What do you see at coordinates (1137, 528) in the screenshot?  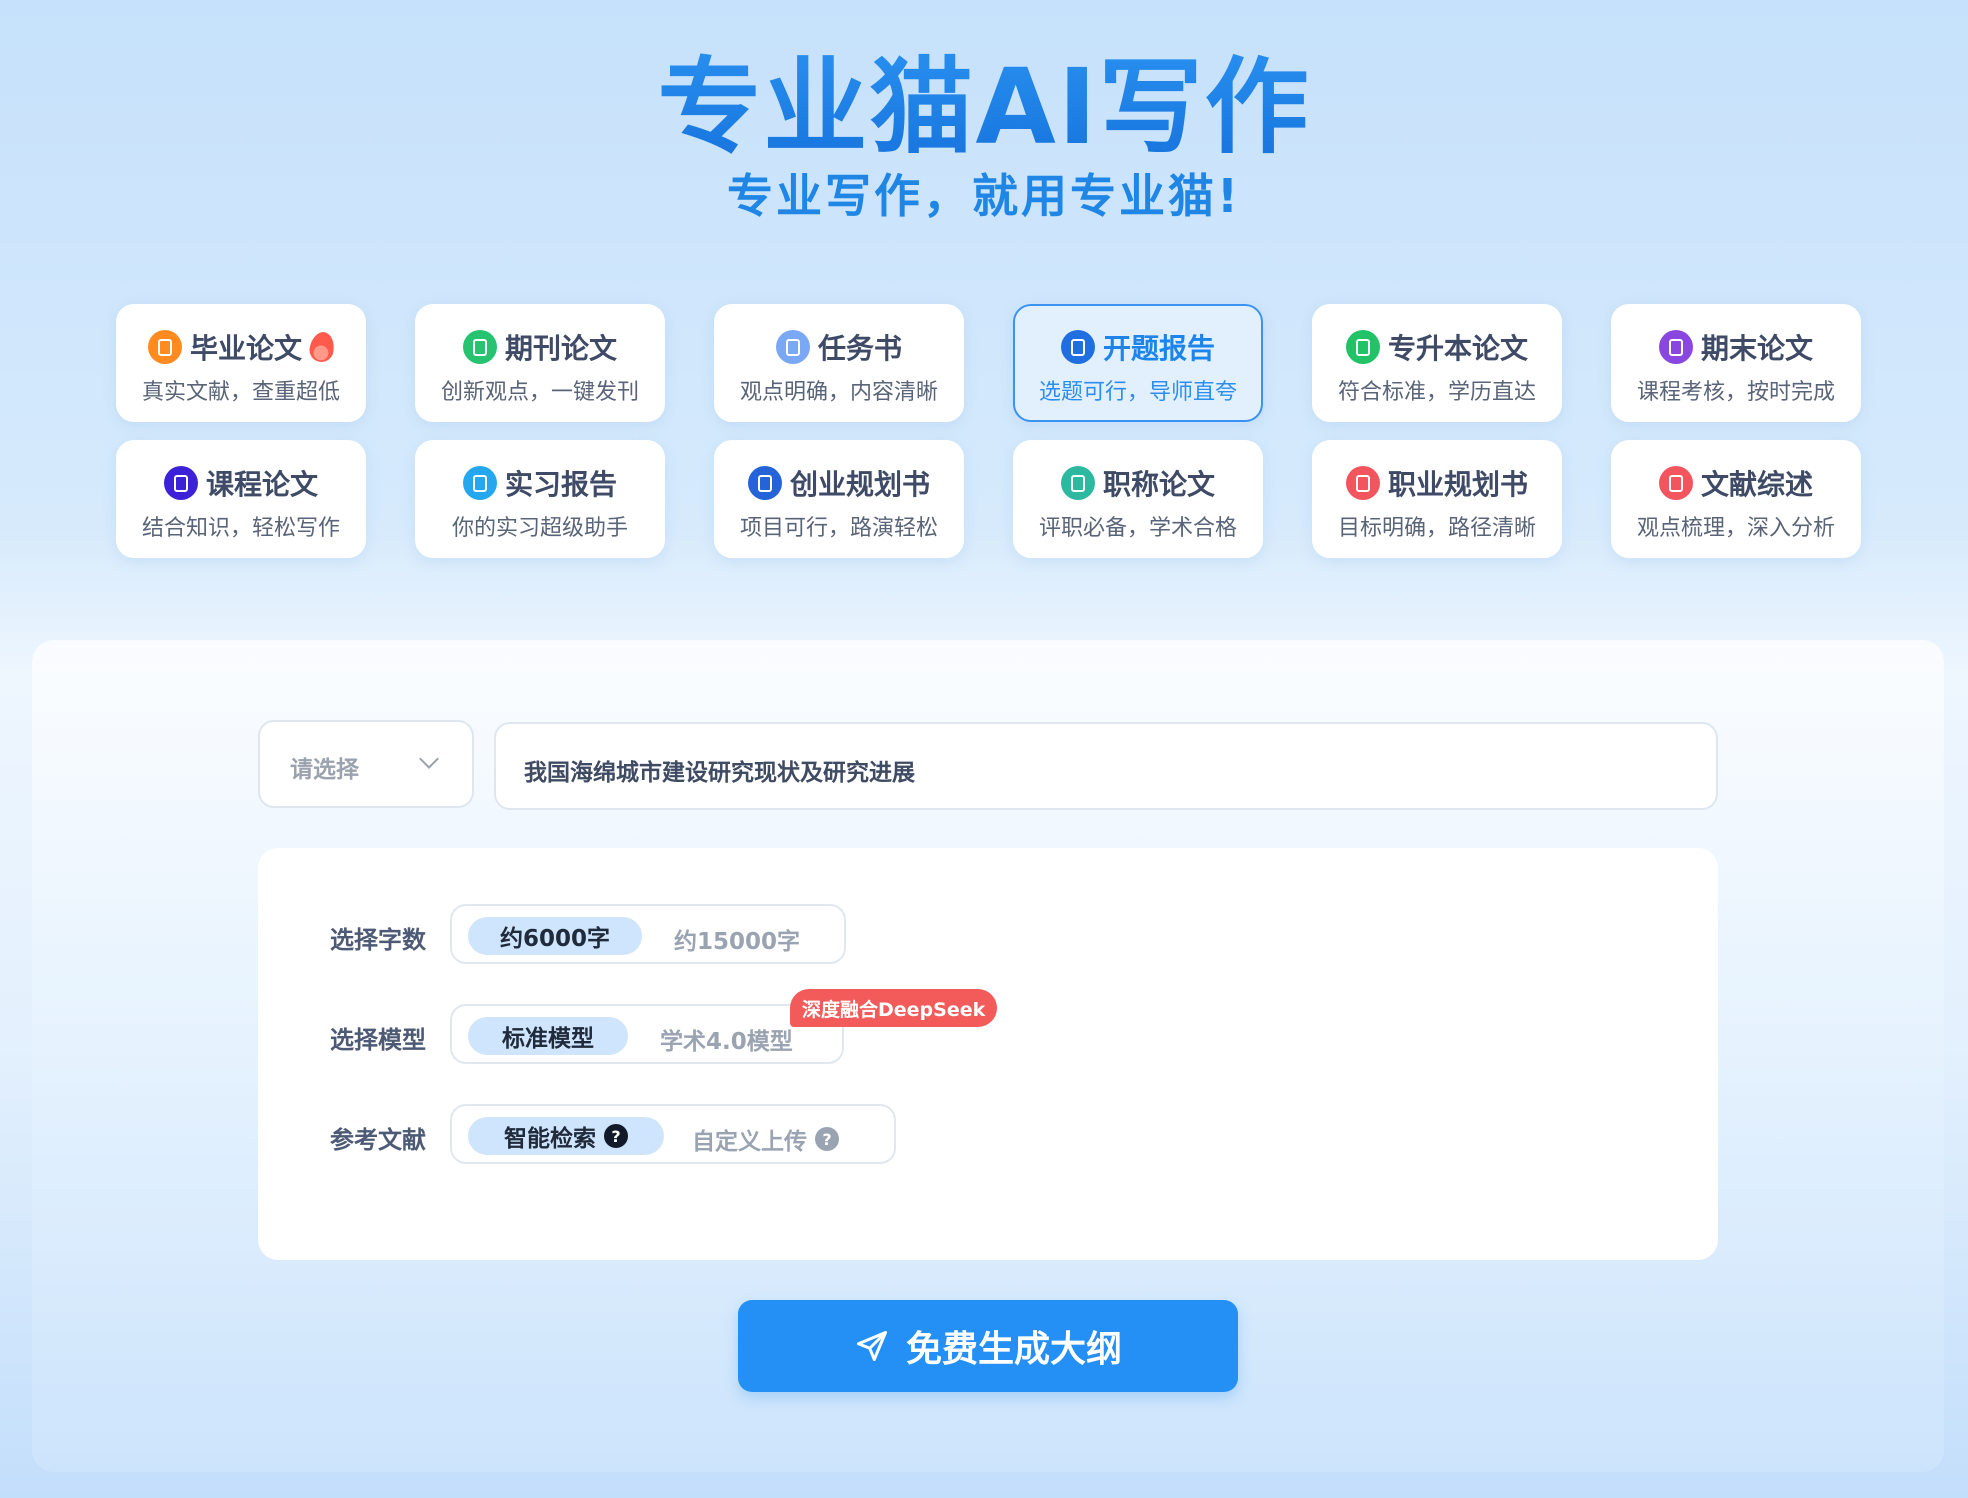 I see `category-card-desc: 评职必备，学术合格` at bounding box center [1137, 528].